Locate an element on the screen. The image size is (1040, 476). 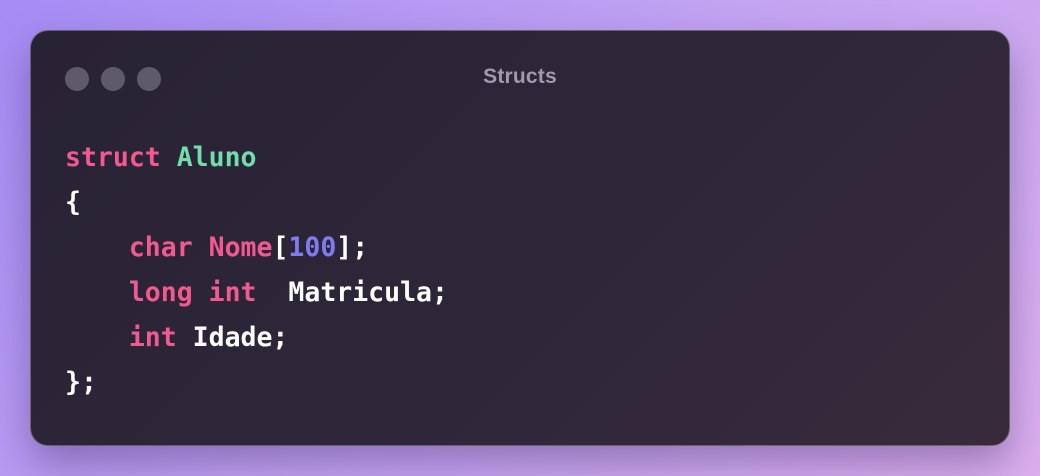
code-text: Idade; is located at coordinates (232, 337).